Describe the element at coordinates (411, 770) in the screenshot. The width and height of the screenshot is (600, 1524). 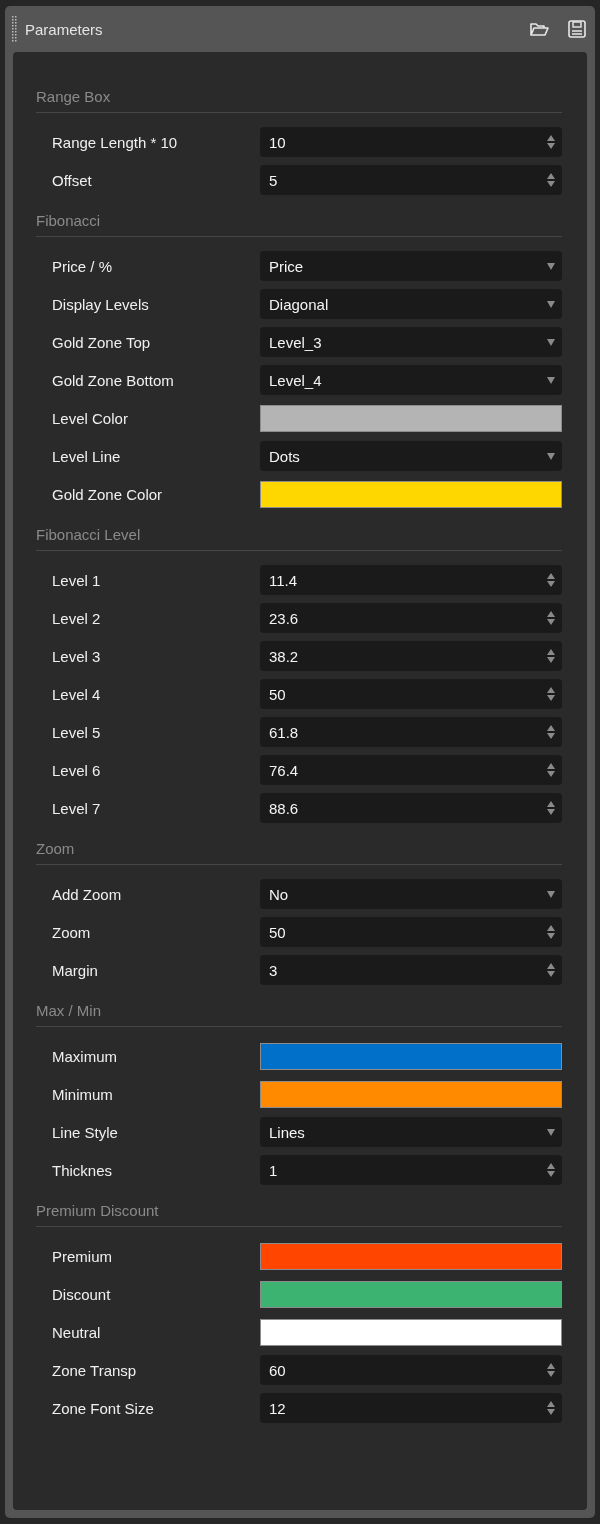
I see `number-field: 76.4` at that location.